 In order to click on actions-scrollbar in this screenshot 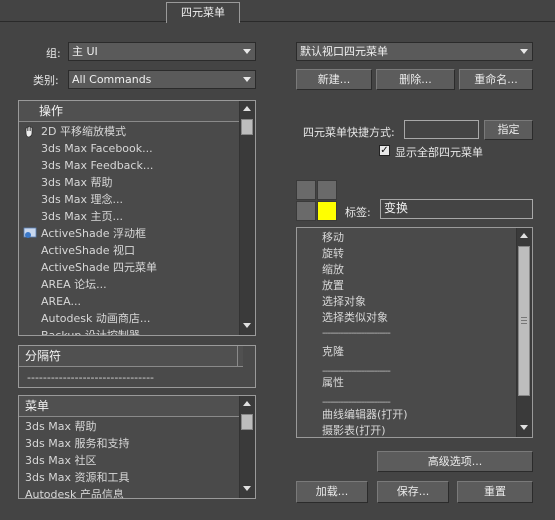, I will do `click(247, 218)`.